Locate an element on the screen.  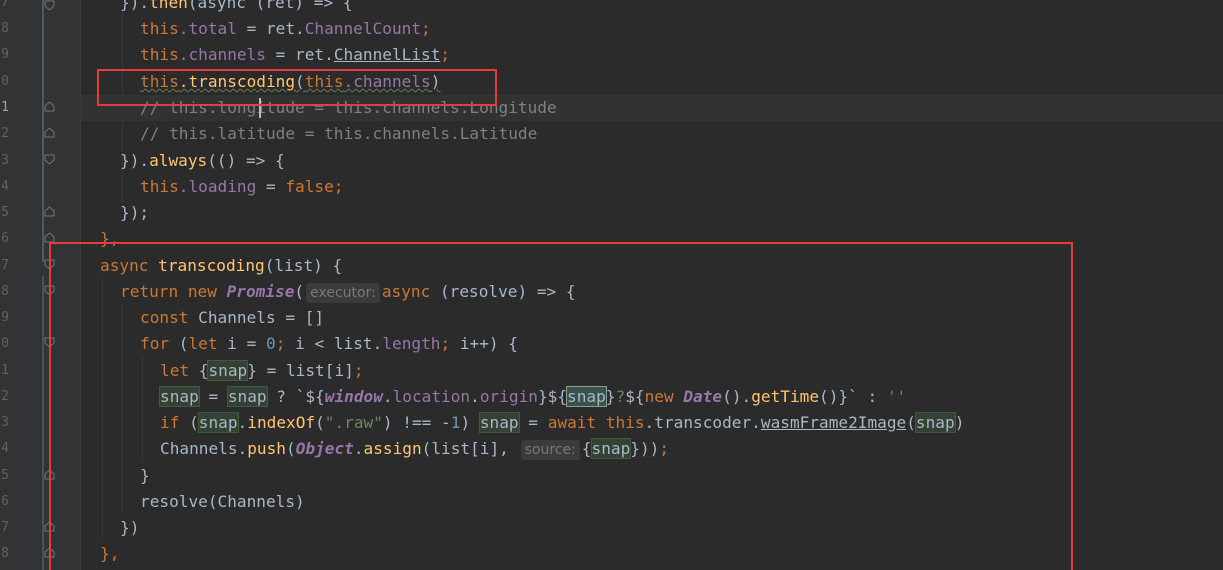
code-line: this.total = ret.ChannelCount; is located at coordinates (285, 29).